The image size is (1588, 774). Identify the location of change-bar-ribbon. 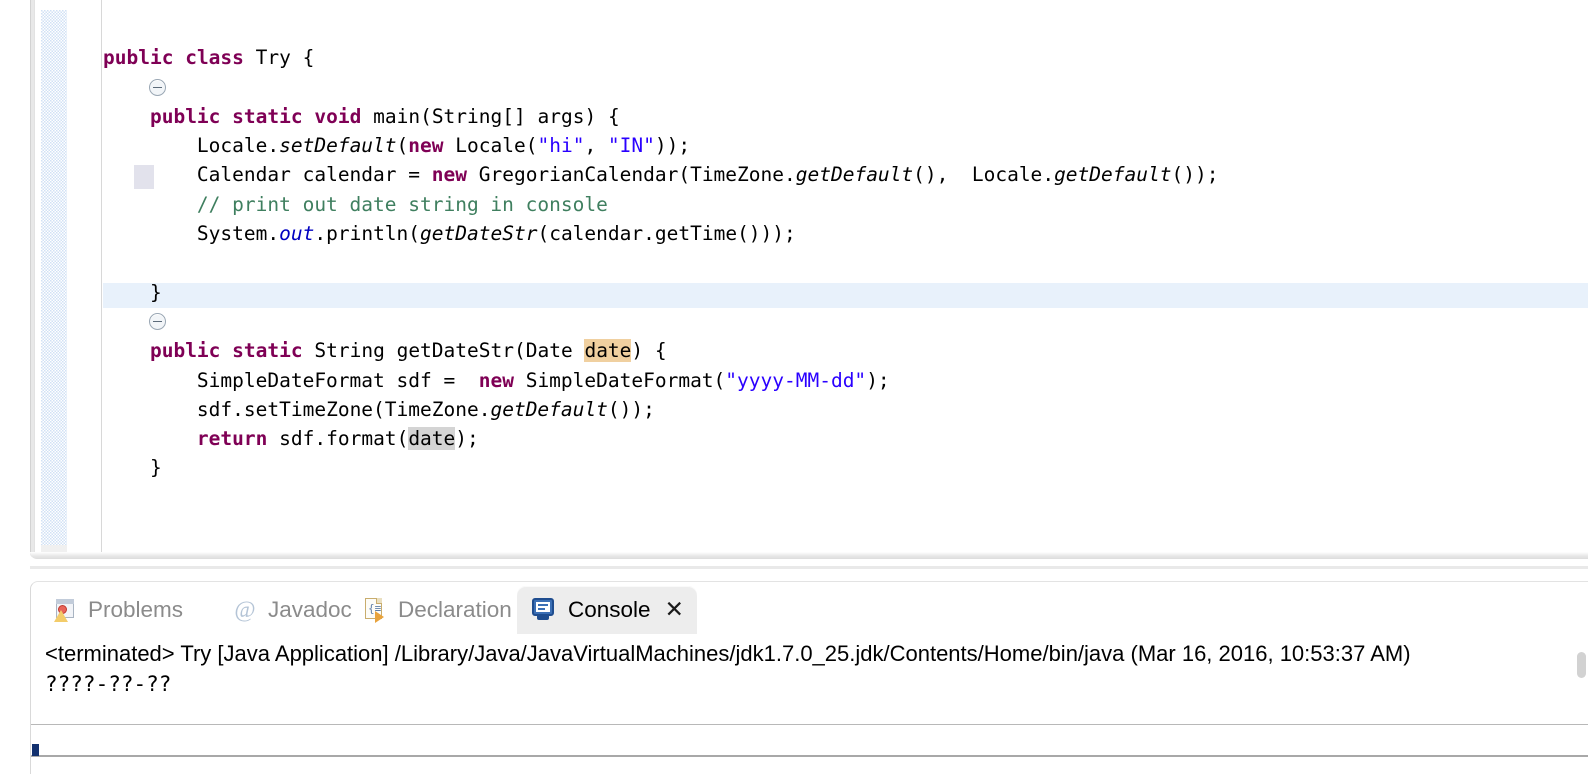
(54, 277).